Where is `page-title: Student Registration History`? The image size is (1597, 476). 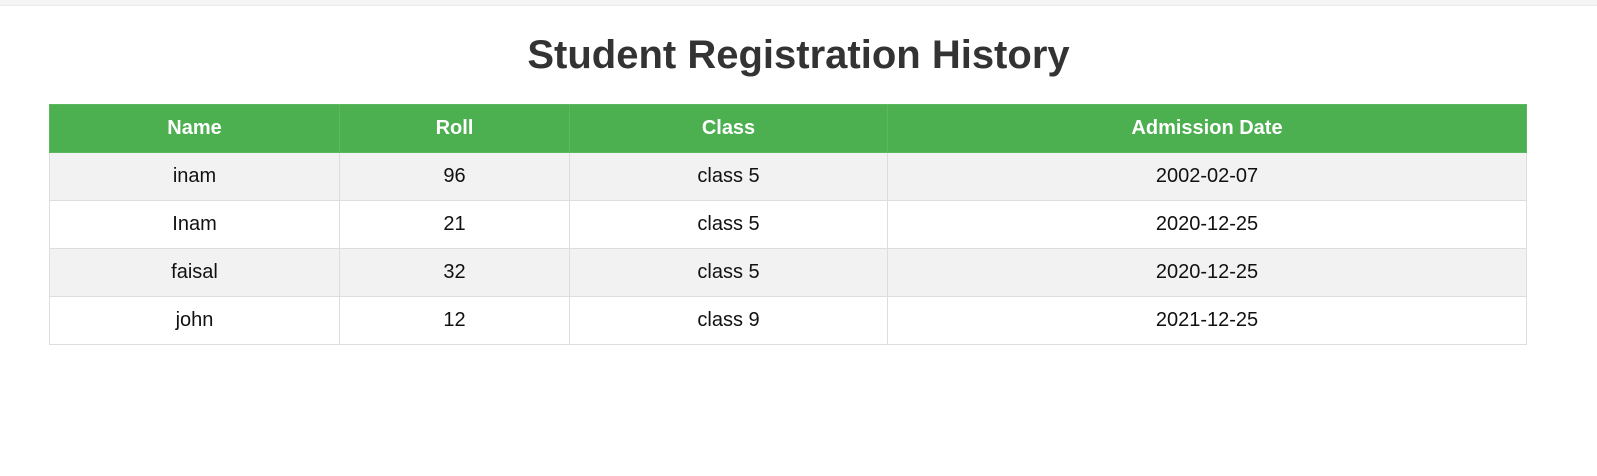
page-title: Student Registration History is located at coordinates (798, 55).